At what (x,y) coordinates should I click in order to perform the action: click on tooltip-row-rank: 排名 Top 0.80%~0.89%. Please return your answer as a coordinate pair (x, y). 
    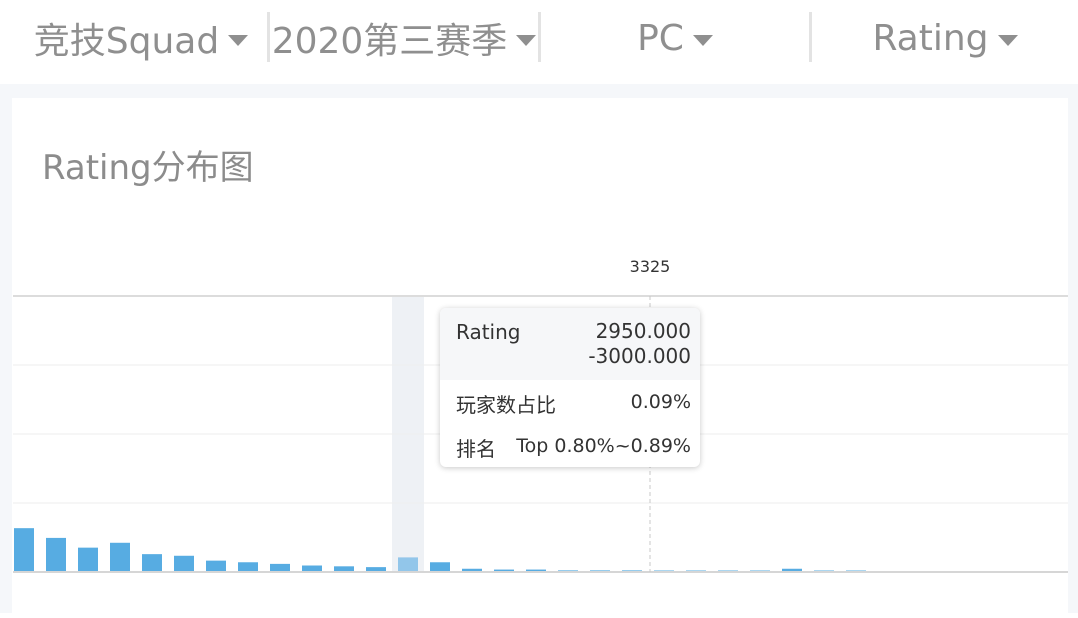
    Looking at the image, I should click on (570, 445).